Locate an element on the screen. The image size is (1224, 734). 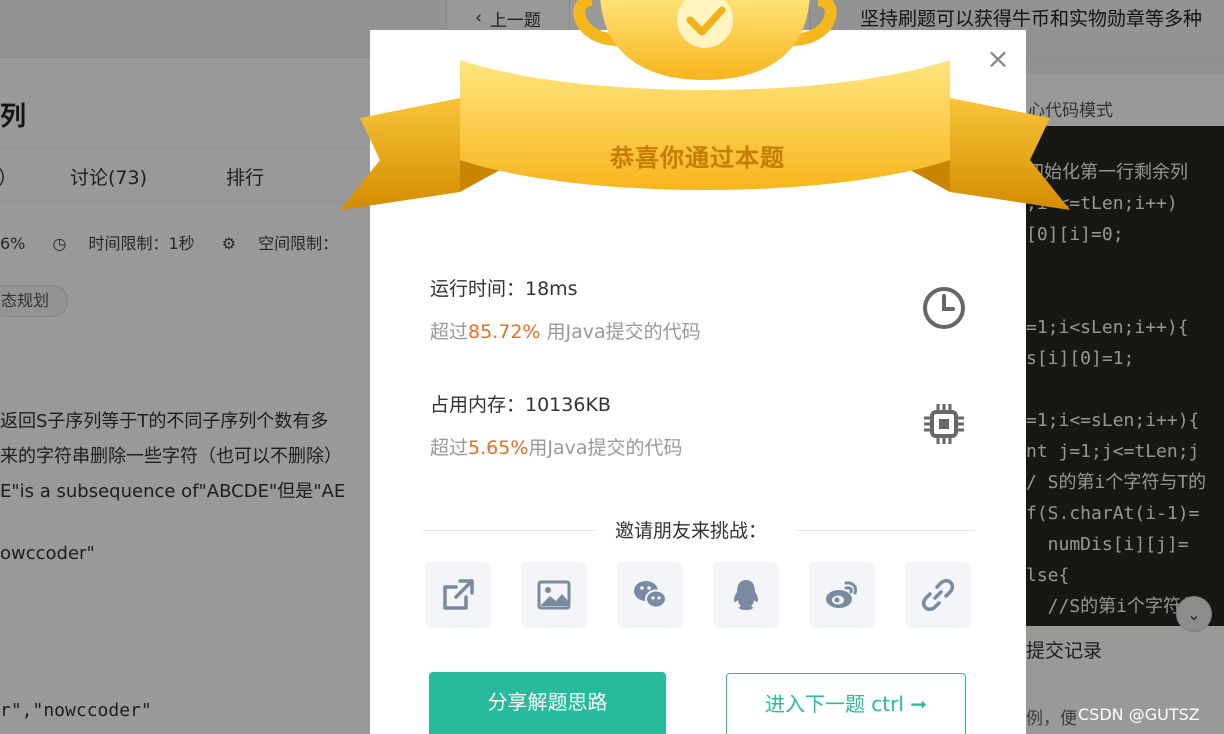
chip-icon is located at coordinates (944, 424).